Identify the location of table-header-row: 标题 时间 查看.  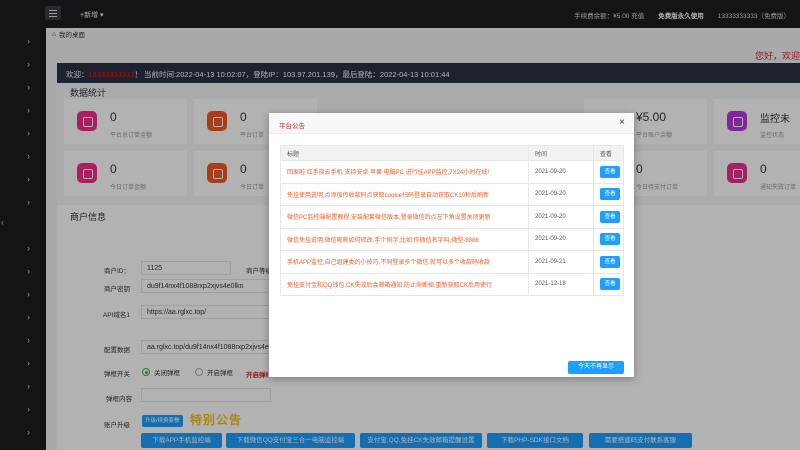
(452, 153).